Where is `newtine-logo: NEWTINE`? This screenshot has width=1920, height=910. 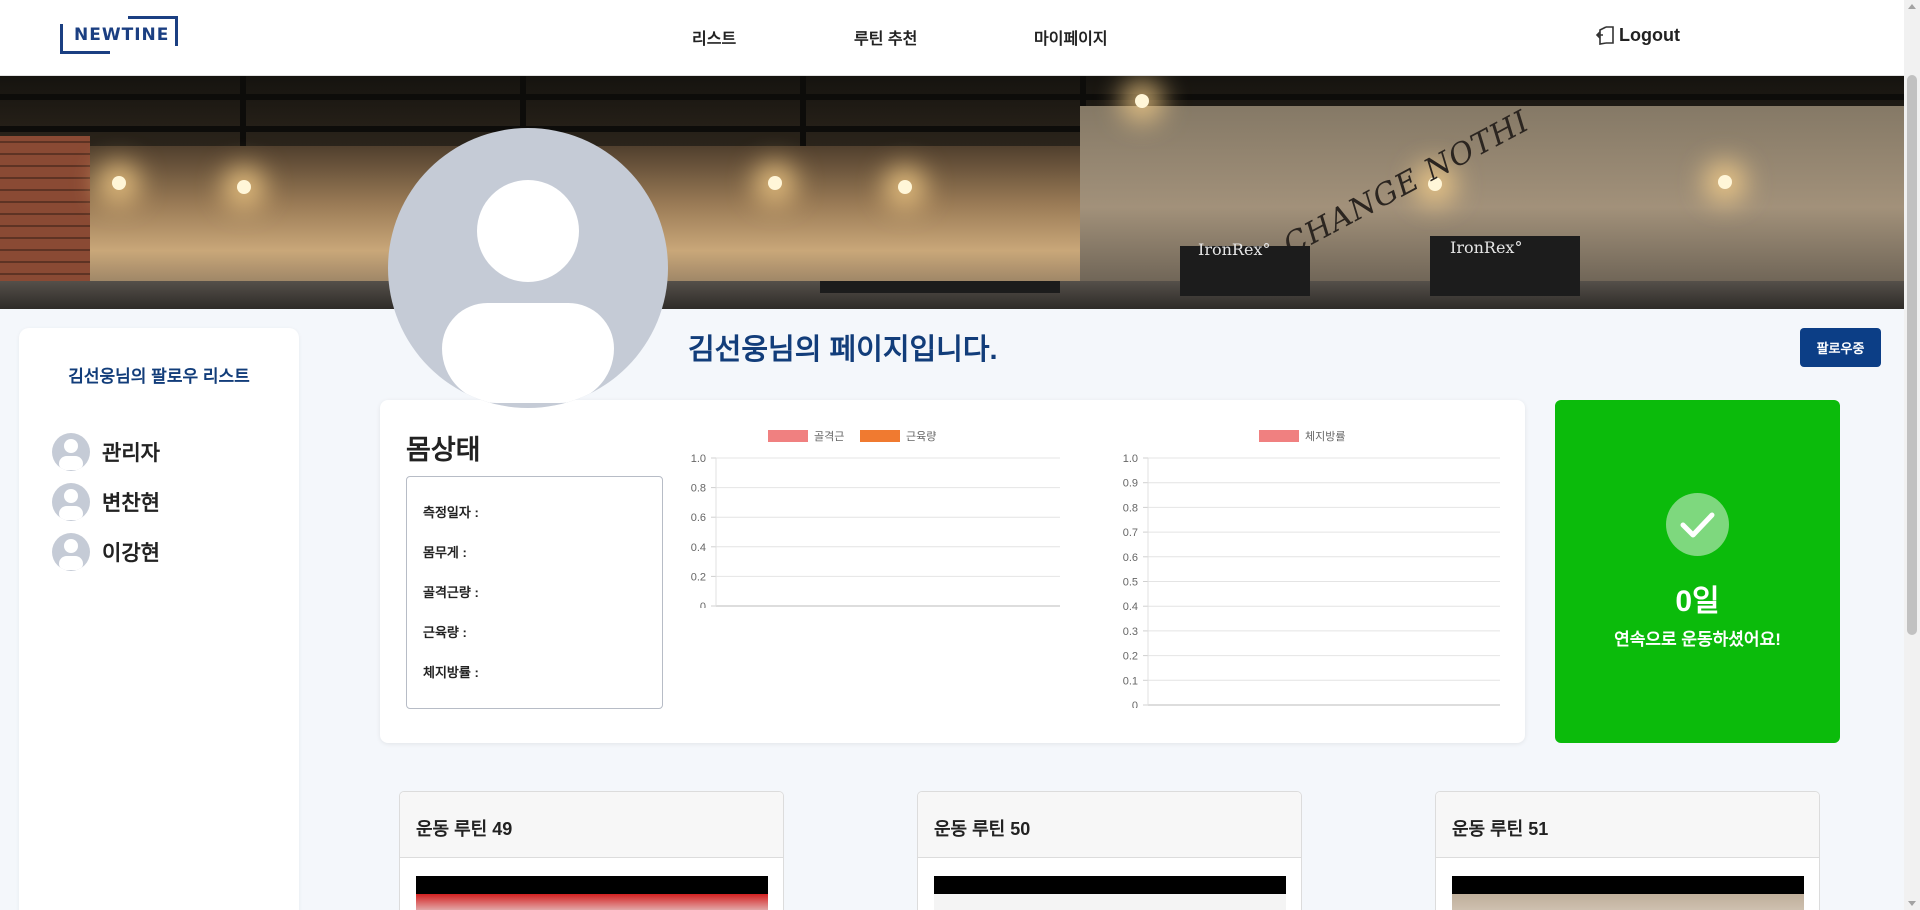 newtine-logo: NEWTINE is located at coordinates (119, 35).